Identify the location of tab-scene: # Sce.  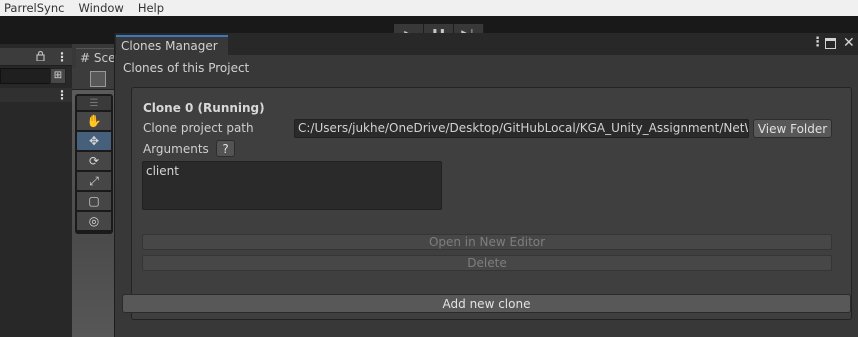
(96, 58).